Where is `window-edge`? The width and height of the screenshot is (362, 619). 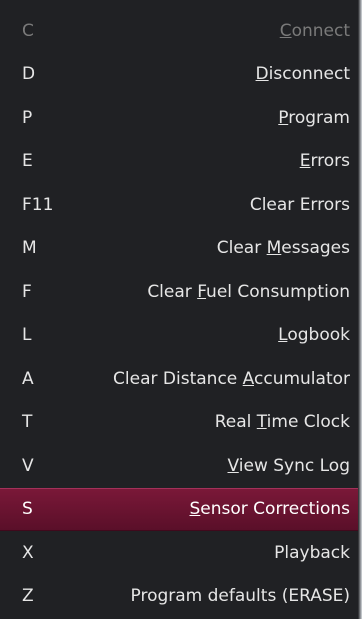 window-edge is located at coordinates (360, 309).